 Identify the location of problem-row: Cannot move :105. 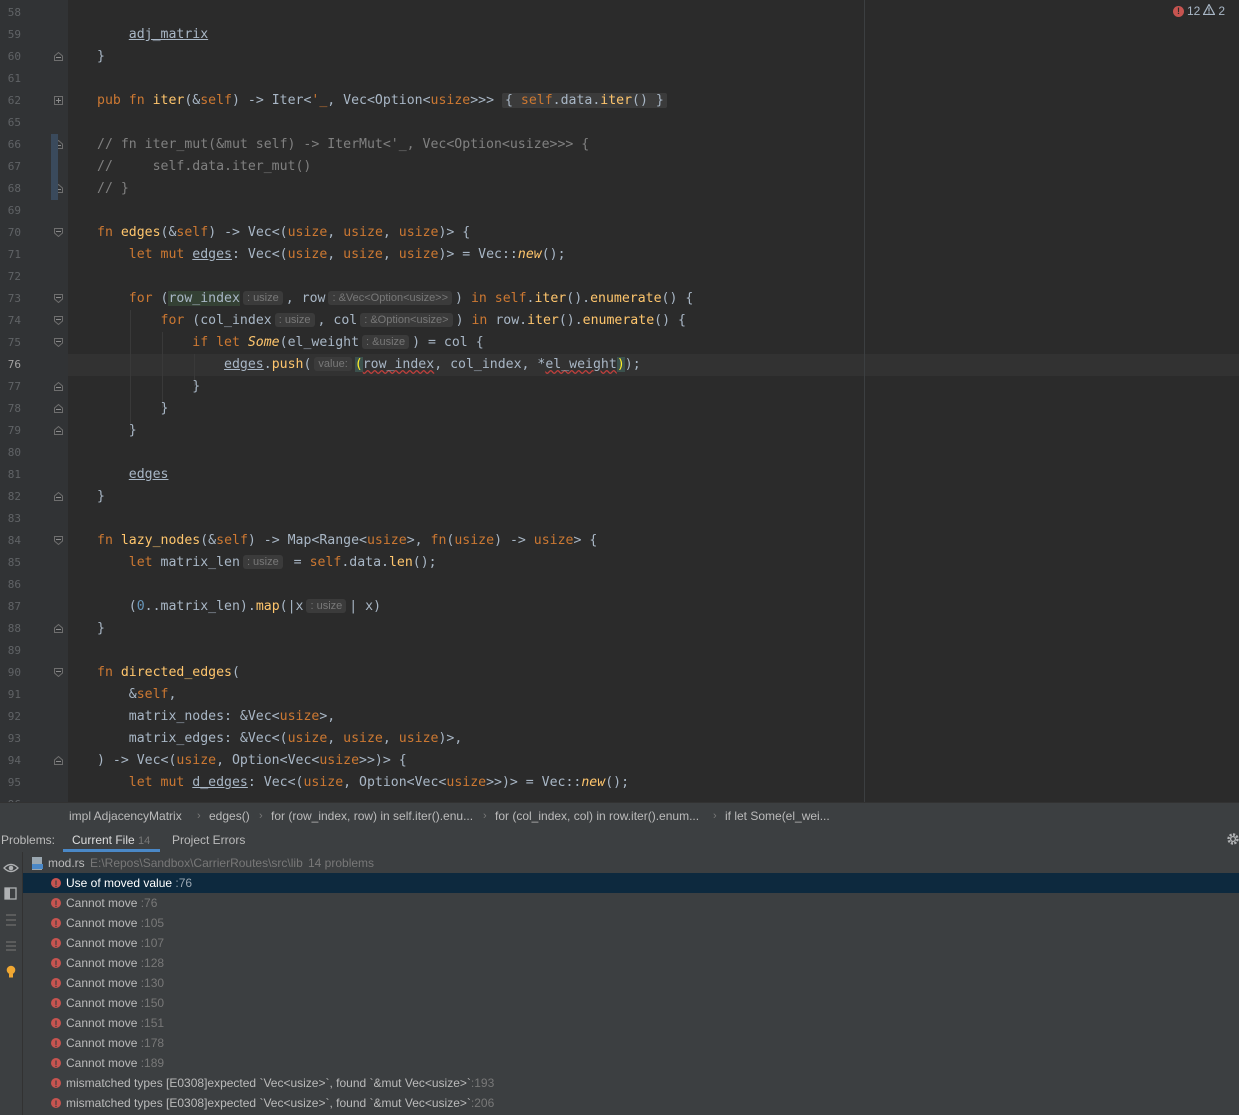
(631, 923).